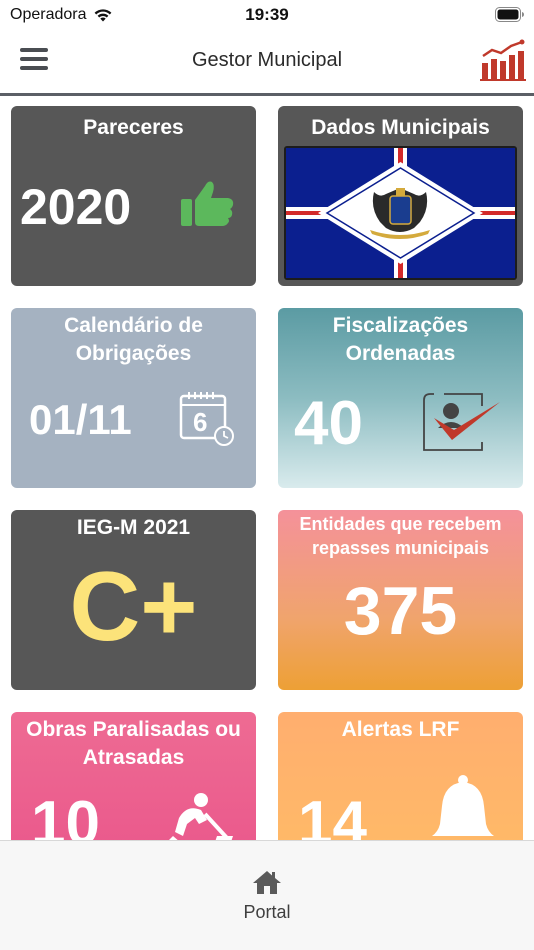 This screenshot has height=950, width=534. Describe the element at coordinates (400, 398) in the screenshot. I see `tile-fiscalizacoes-ordenadas: Fiscalizações Ordenadas 40` at that location.